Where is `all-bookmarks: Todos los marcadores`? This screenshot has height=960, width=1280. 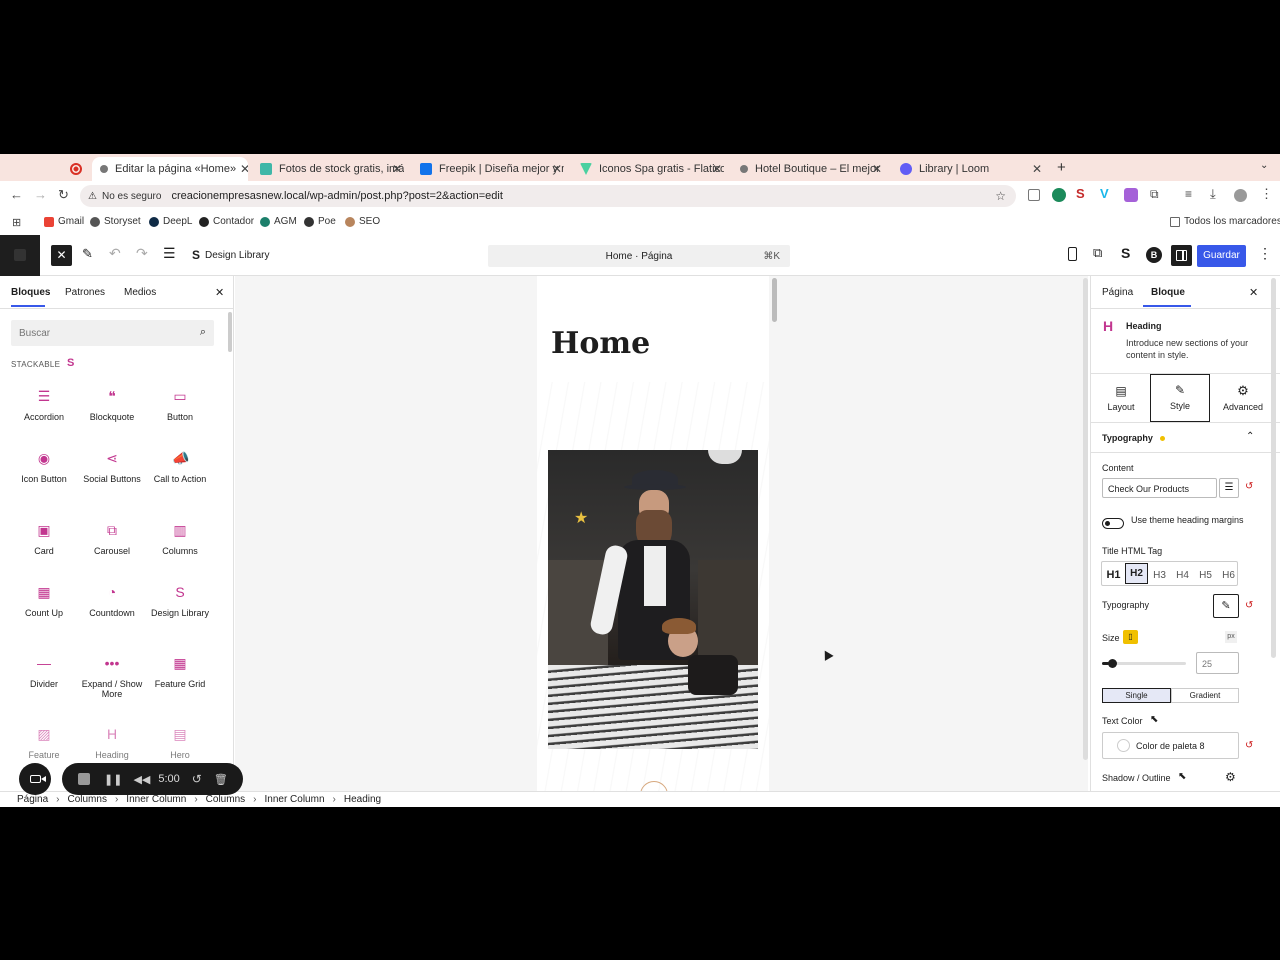
all-bookmarks: Todos los marcadores is located at coordinates (1225, 221).